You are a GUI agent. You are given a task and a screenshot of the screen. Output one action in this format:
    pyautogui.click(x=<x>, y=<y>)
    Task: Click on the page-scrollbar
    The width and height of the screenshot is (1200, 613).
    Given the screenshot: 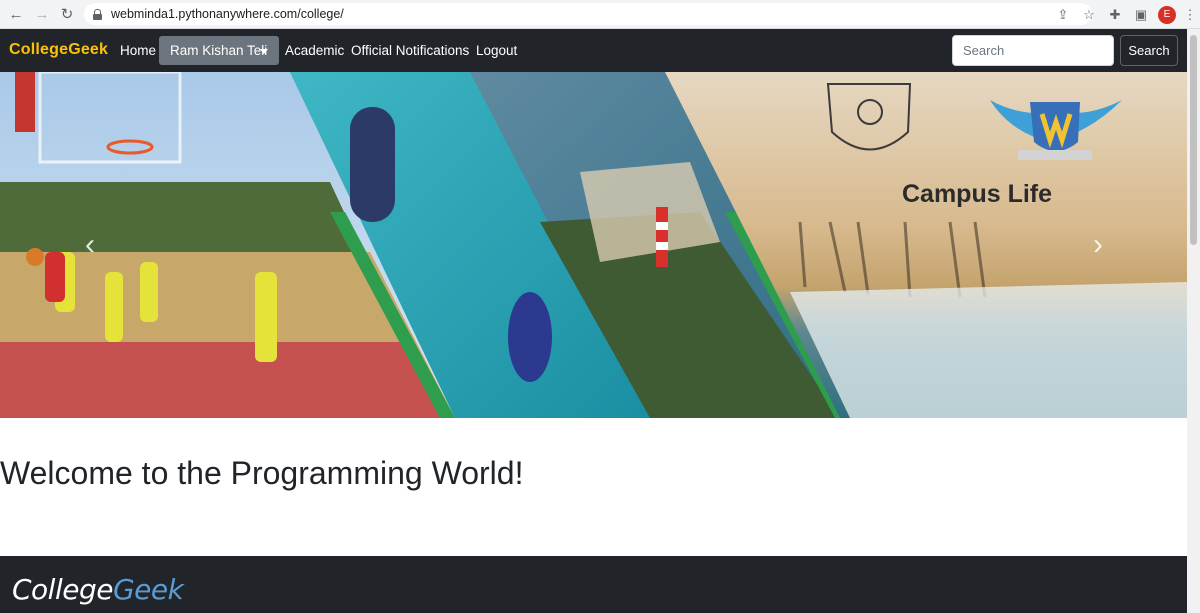 What is the action you would take?
    pyautogui.click(x=1193, y=321)
    